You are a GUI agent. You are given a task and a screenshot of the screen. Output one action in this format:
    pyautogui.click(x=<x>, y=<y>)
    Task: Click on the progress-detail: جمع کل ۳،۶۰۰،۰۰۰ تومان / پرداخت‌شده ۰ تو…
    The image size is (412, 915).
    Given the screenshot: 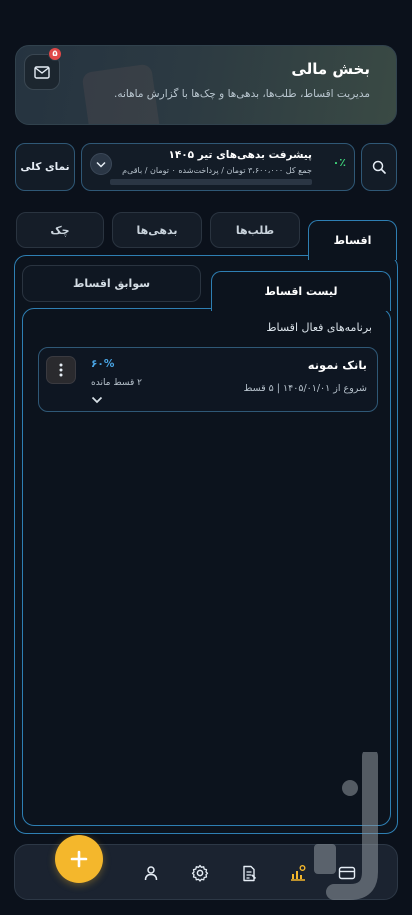 What is the action you would take?
    pyautogui.click(x=217, y=170)
    